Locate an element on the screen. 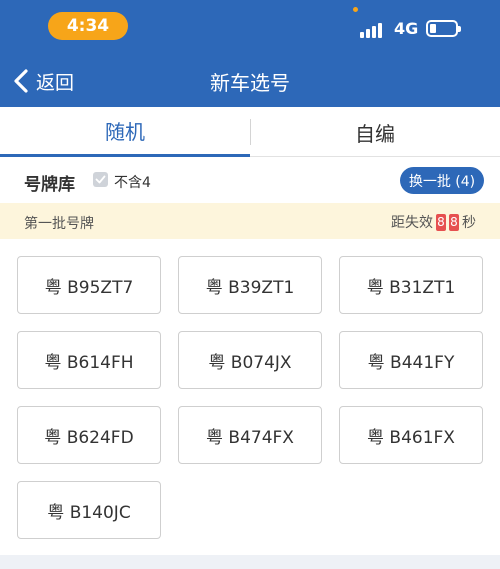 This screenshot has height=569, width=500. tab-random: 随机 is located at coordinates (125, 132).